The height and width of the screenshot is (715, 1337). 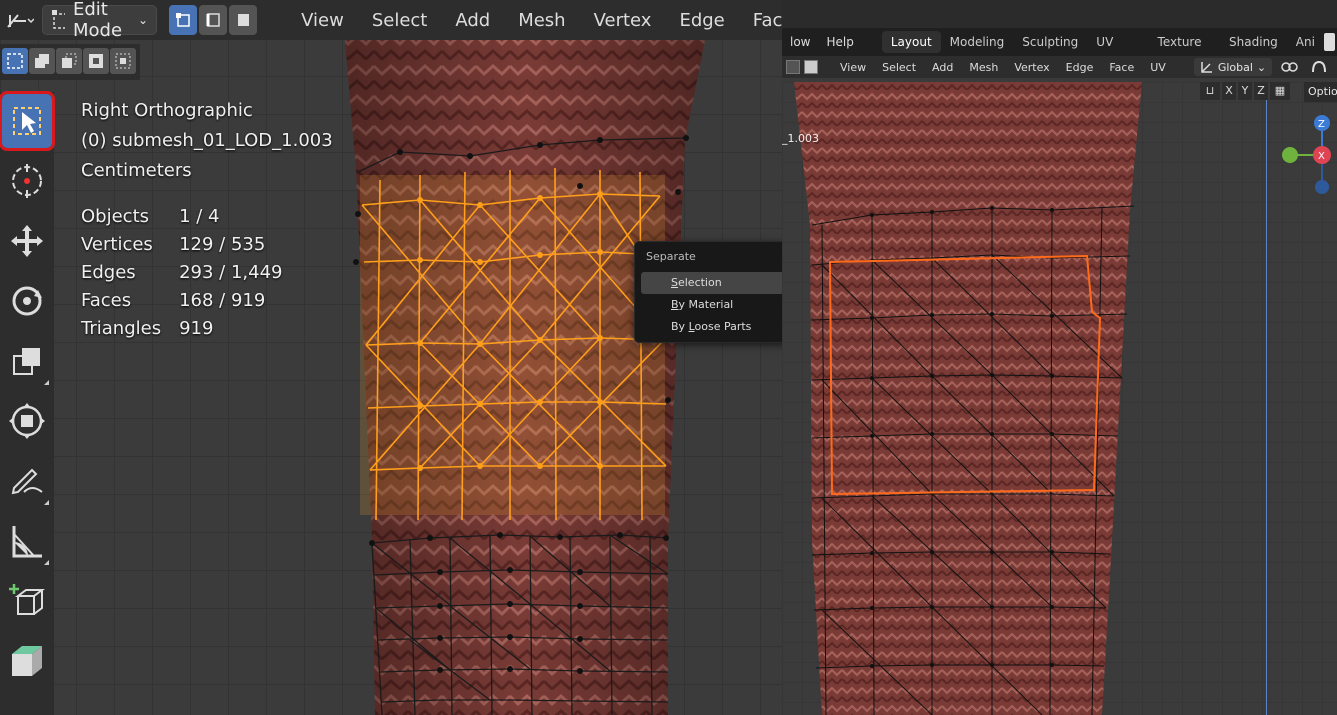 I want to click on tool-shelf, so click(x=27, y=403).